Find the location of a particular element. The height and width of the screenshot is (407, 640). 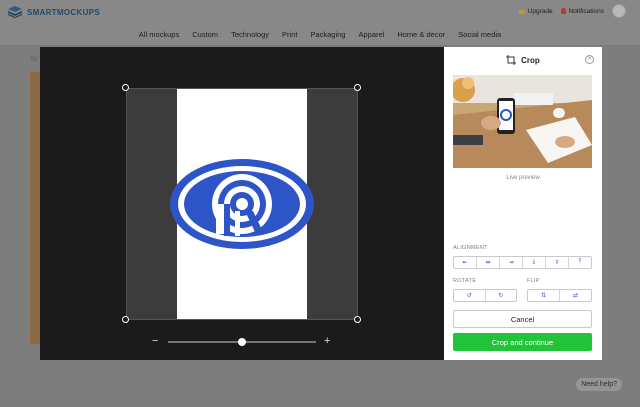

rotate-buttons: ↺ ↻ is located at coordinates (485, 295).